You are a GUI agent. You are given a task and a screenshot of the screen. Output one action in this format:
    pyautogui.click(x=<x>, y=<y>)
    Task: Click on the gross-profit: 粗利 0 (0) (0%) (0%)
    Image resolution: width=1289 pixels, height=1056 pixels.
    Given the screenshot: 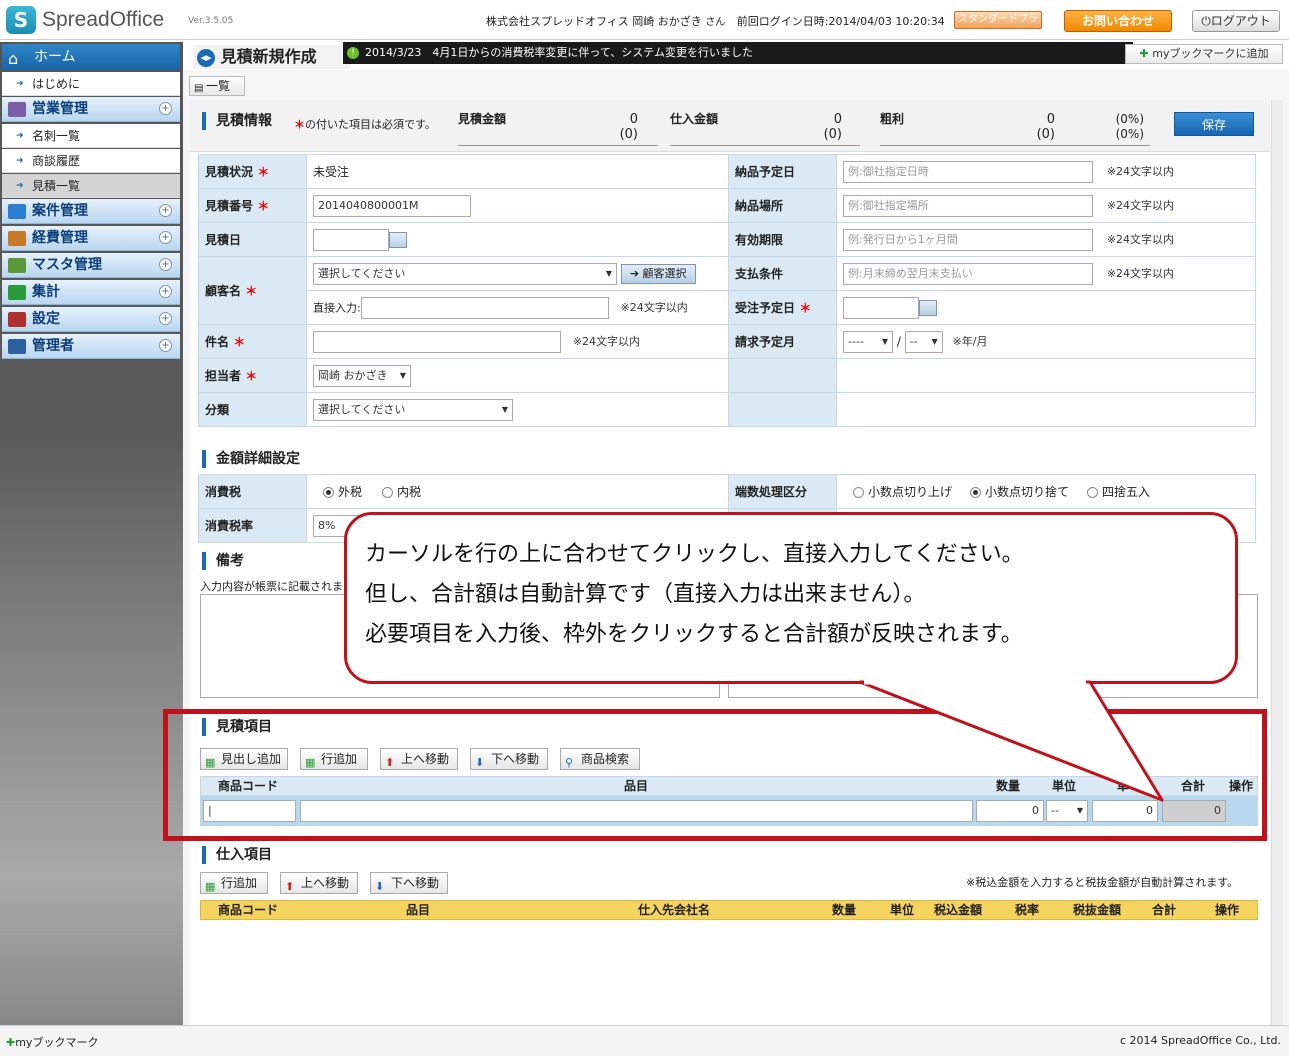 What is the action you would take?
    pyautogui.click(x=1015, y=128)
    